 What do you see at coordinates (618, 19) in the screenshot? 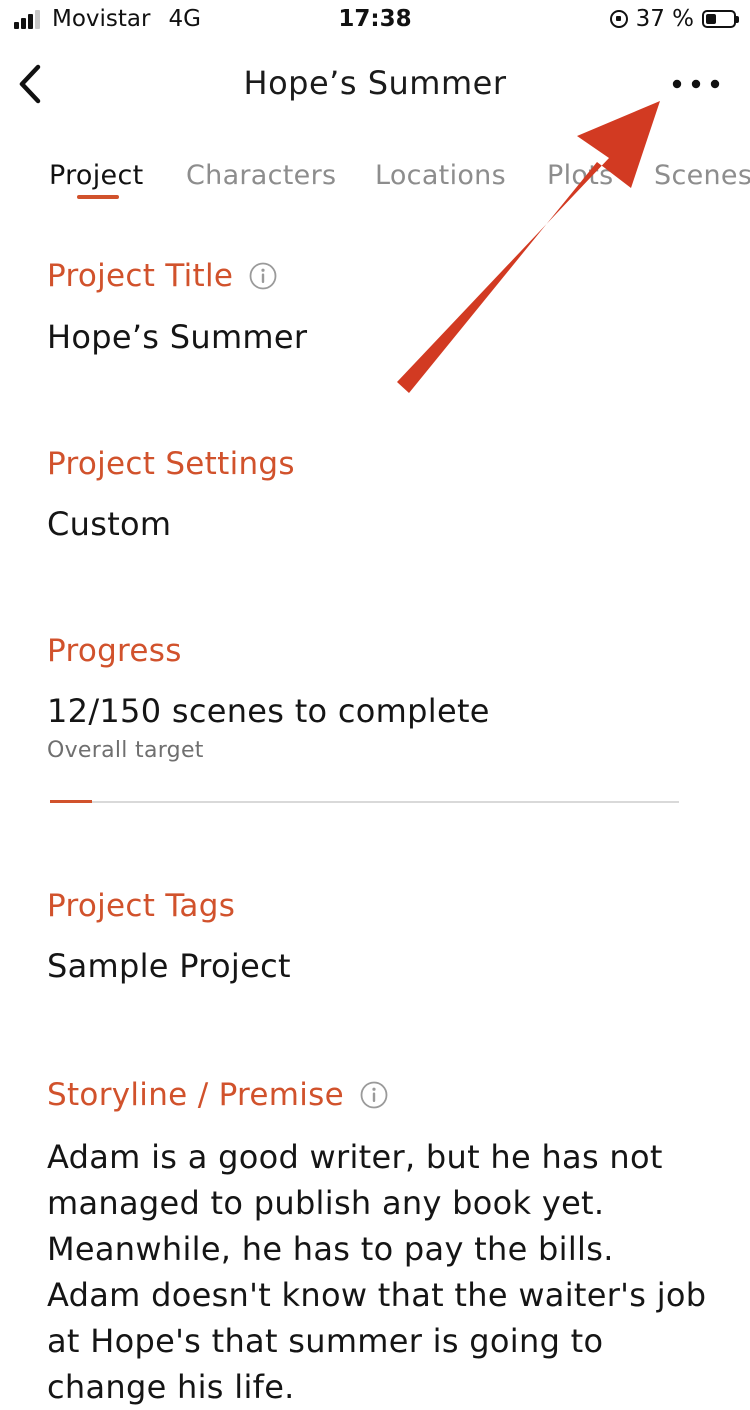
I see `rotation-lock-icon` at bounding box center [618, 19].